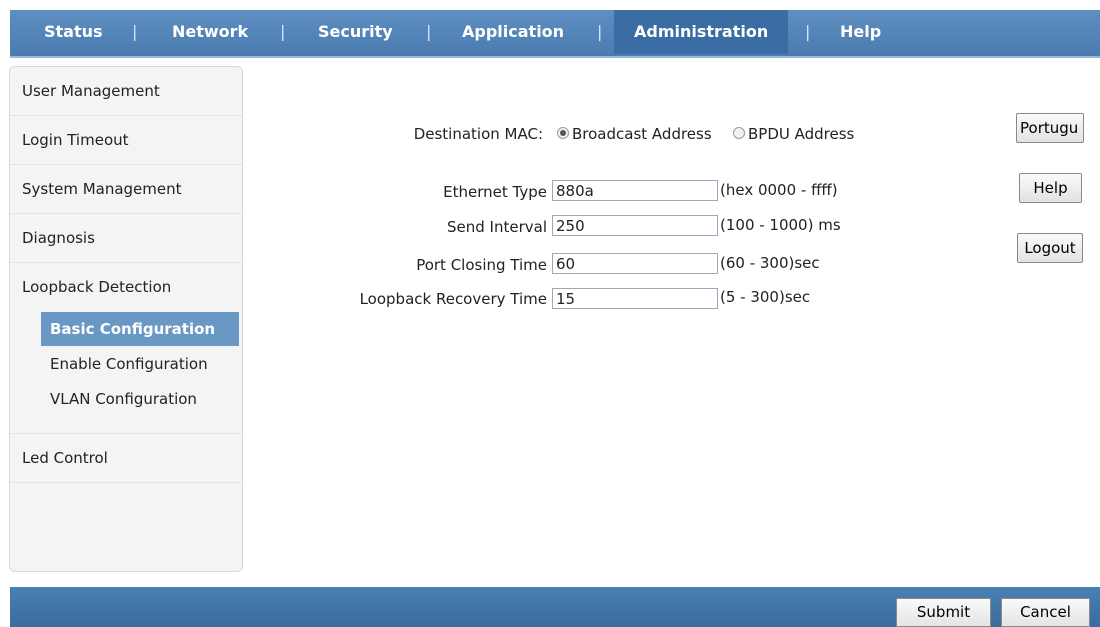 The image size is (1100, 627). What do you see at coordinates (635, 298) in the screenshot?
I see `loopback-recovery-time-input` at bounding box center [635, 298].